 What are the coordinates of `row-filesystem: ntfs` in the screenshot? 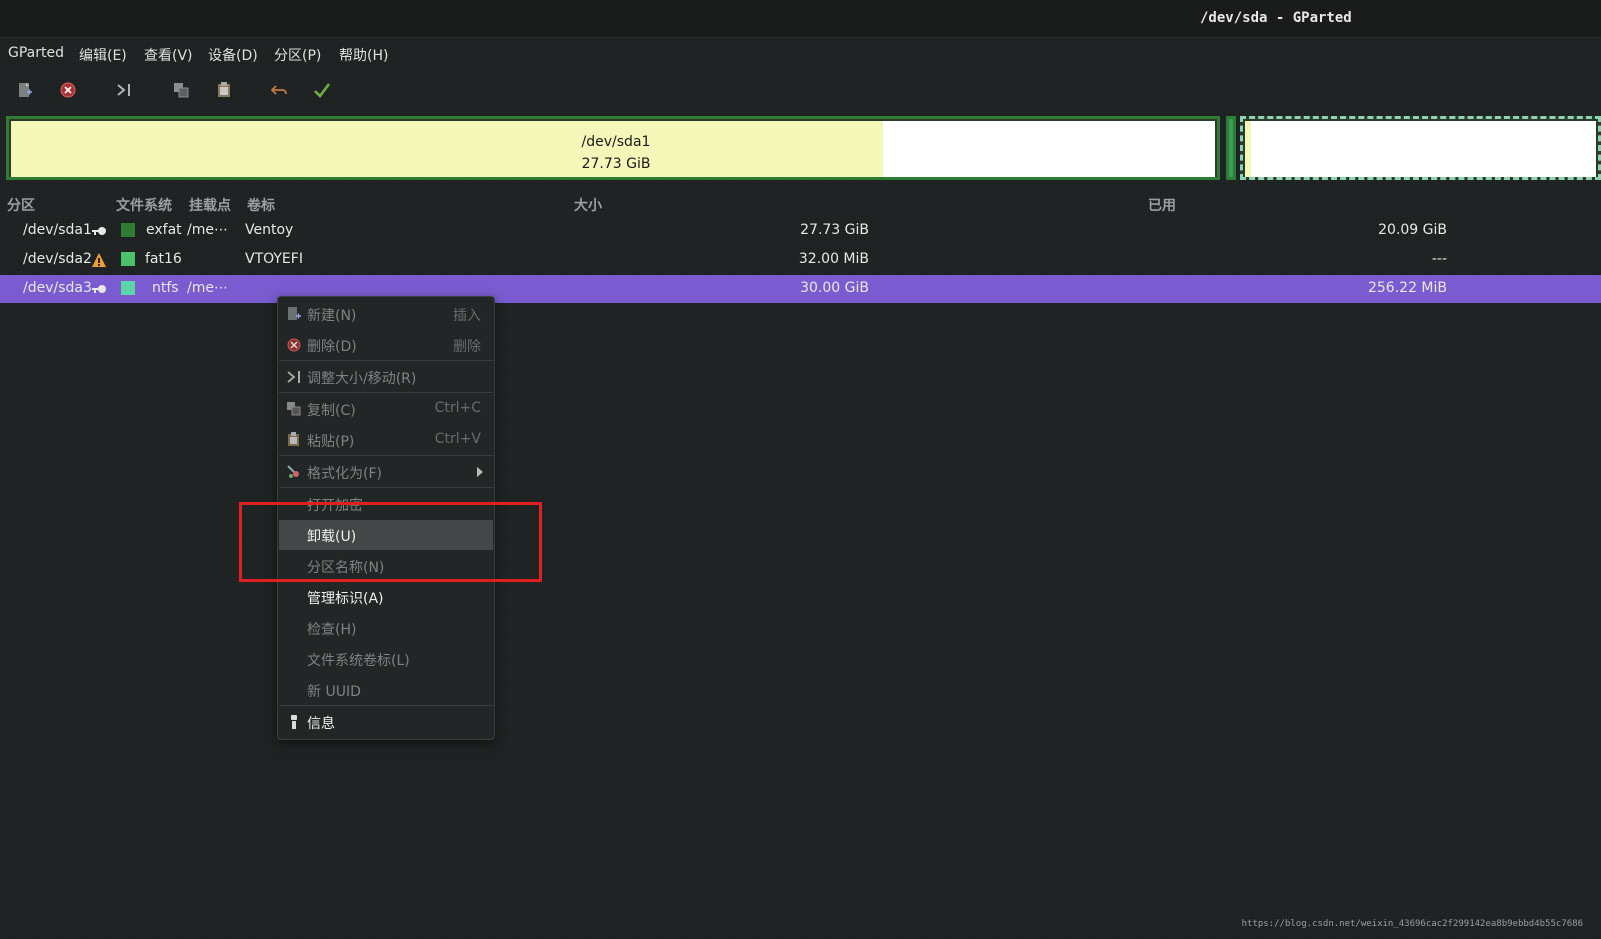 It's located at (165, 288).